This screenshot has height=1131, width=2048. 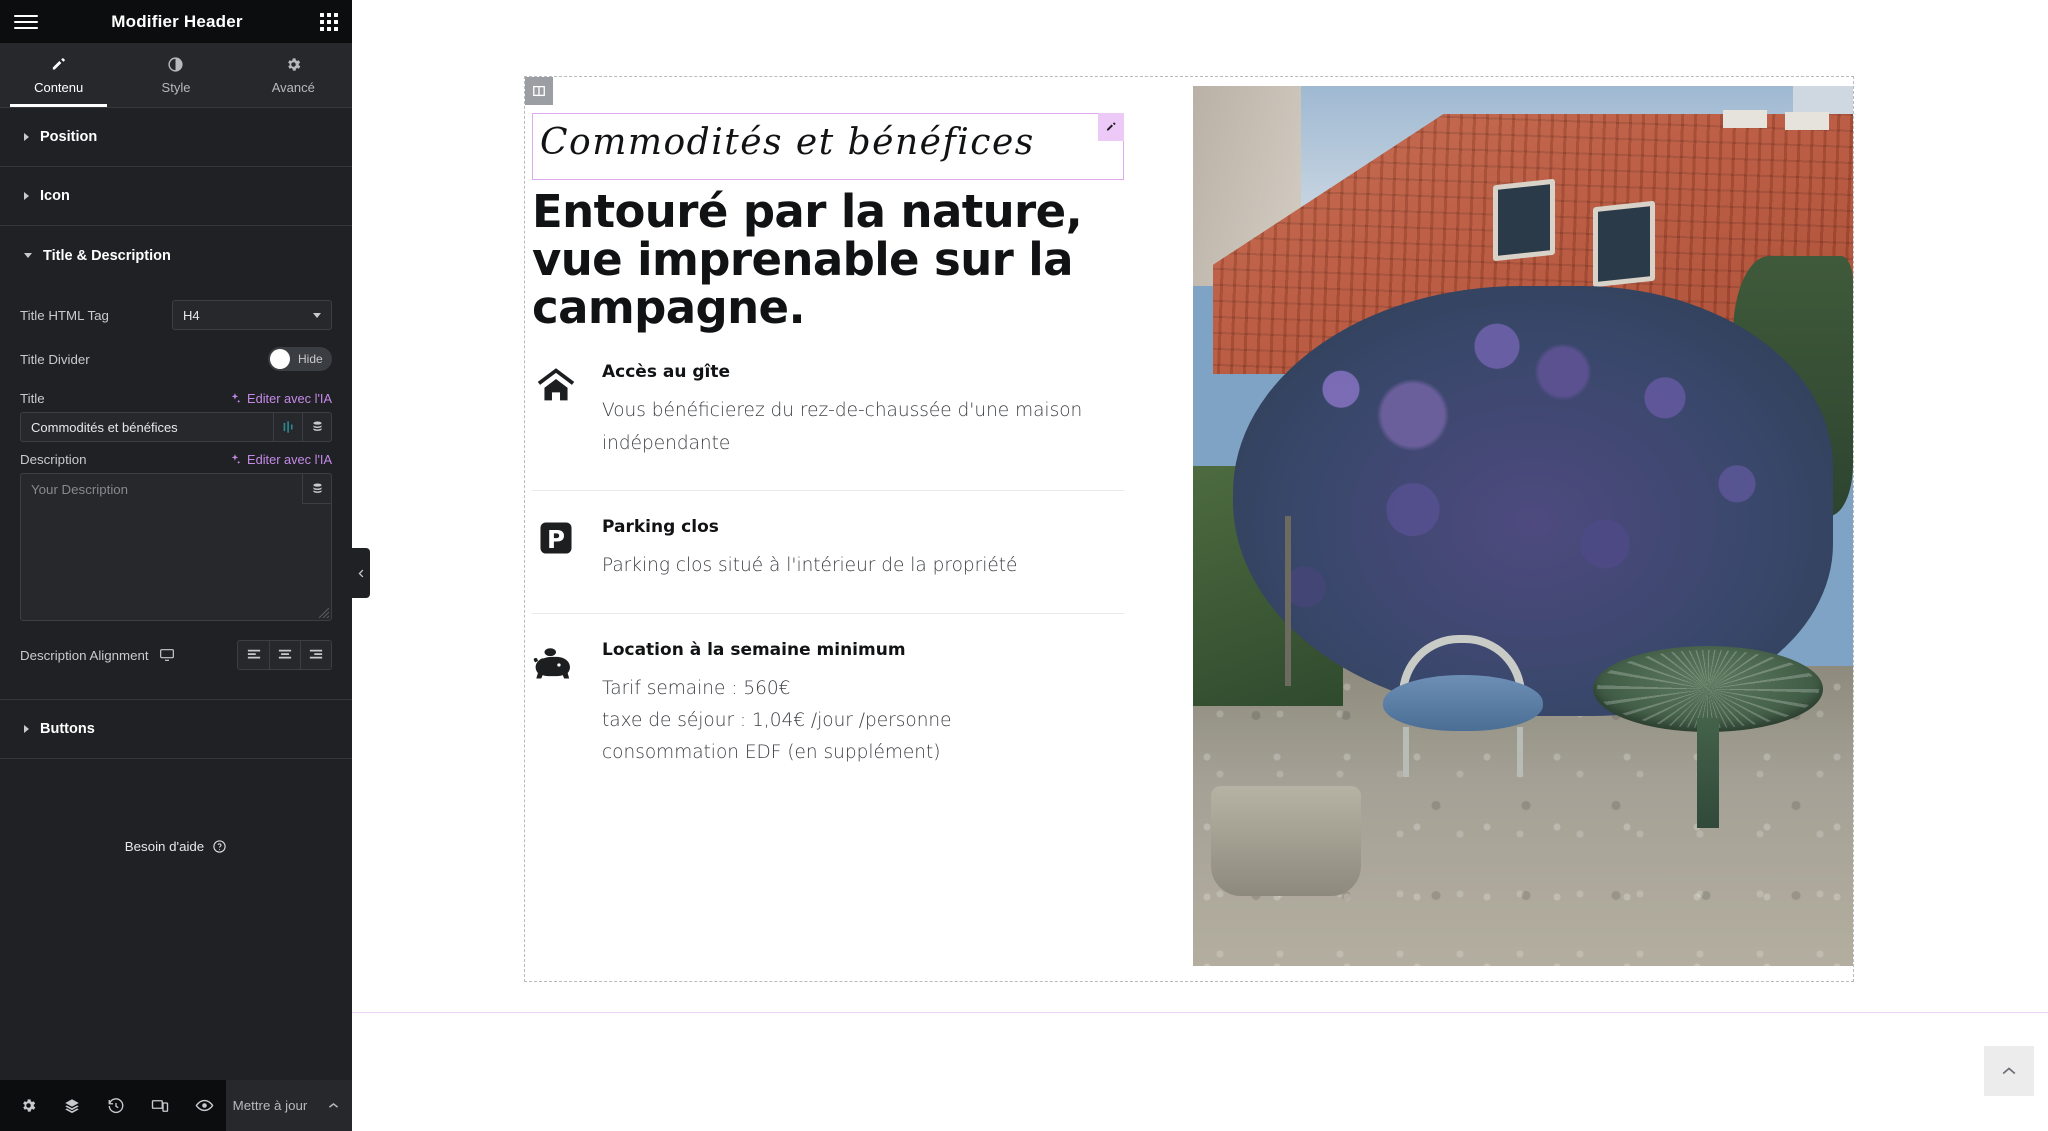 I want to click on feature-title: Location à la semaine minimum, so click(x=754, y=649).